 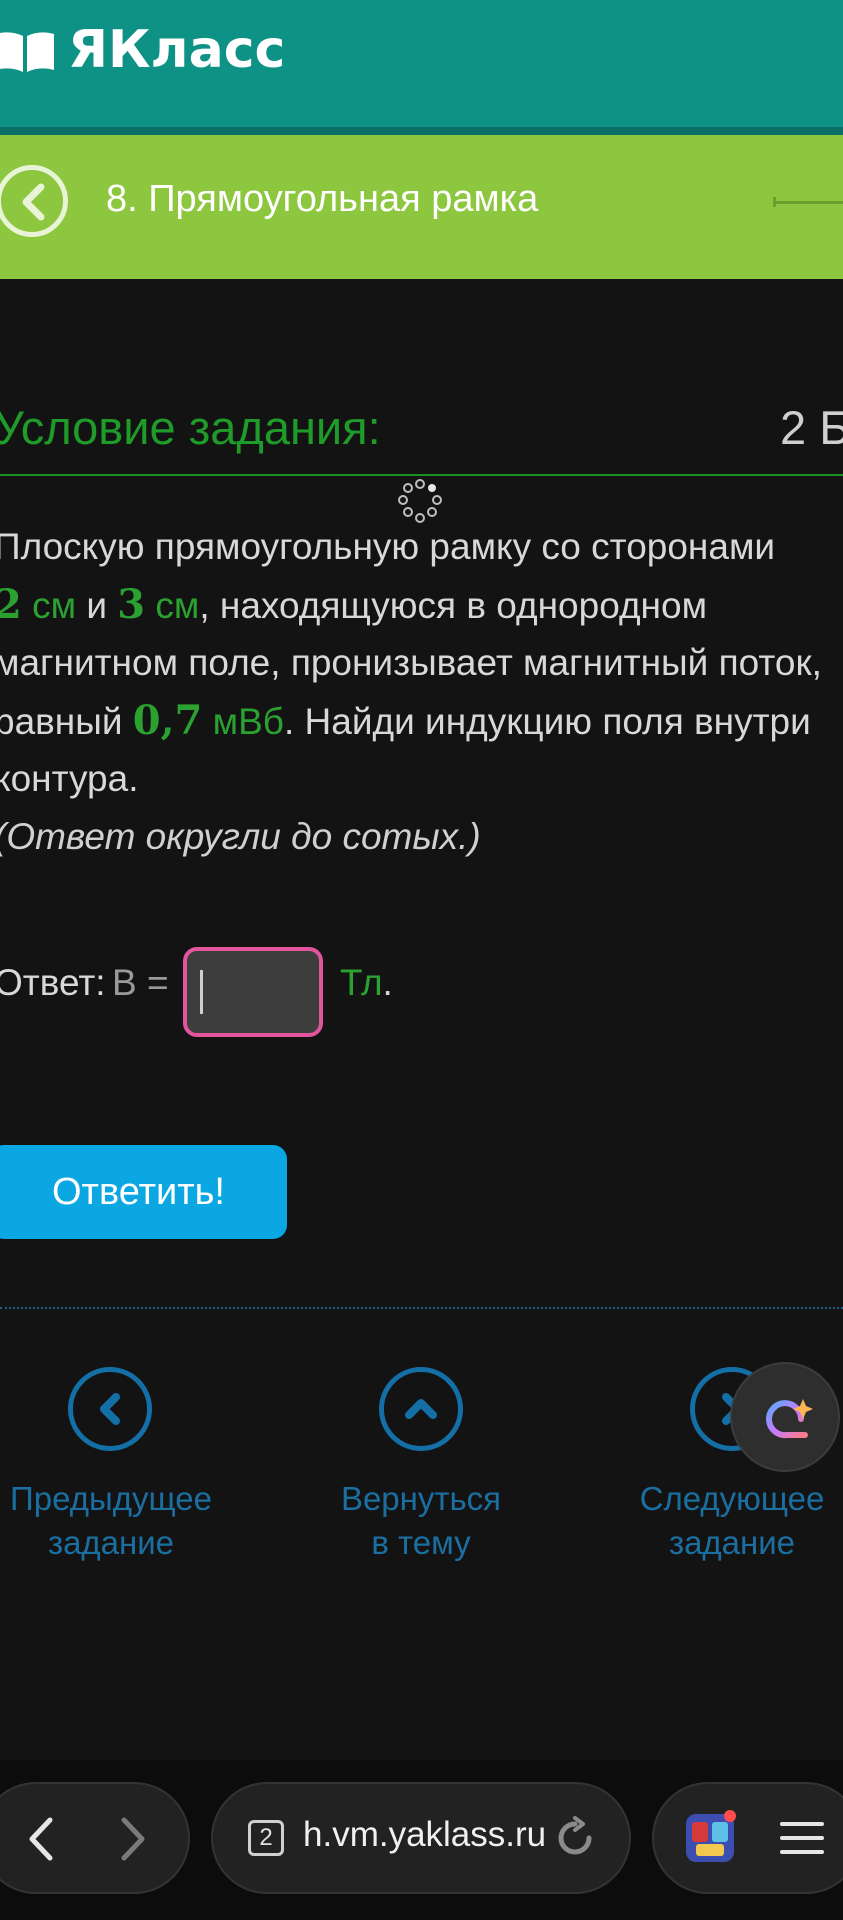 I want to click on submit-button: Ответить!, so click(x=143, y=1192).